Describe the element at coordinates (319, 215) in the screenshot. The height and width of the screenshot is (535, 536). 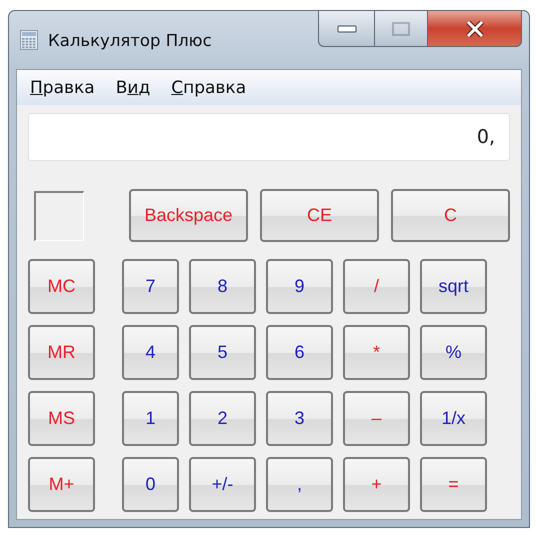
I see `calculator-key: CE` at that location.